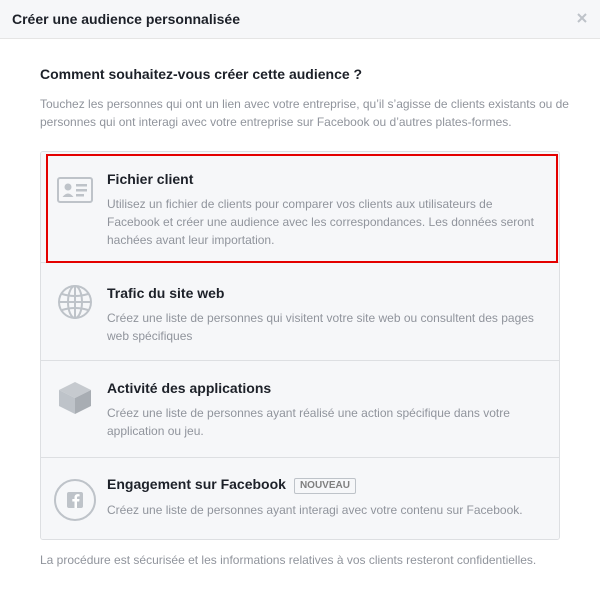 The width and height of the screenshot is (600, 614). What do you see at coordinates (196, 484) in the screenshot?
I see `option-title-text: Engagement sur Facebook` at bounding box center [196, 484].